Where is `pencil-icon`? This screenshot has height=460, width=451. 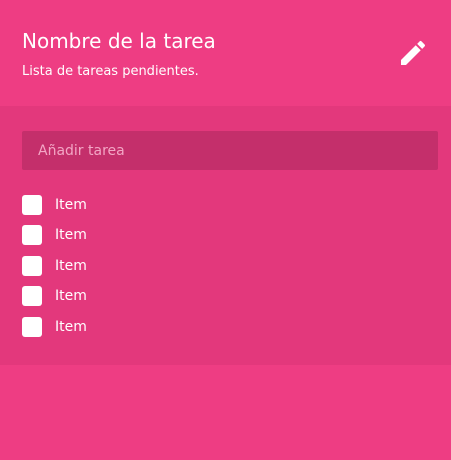 pencil-icon is located at coordinates (413, 53).